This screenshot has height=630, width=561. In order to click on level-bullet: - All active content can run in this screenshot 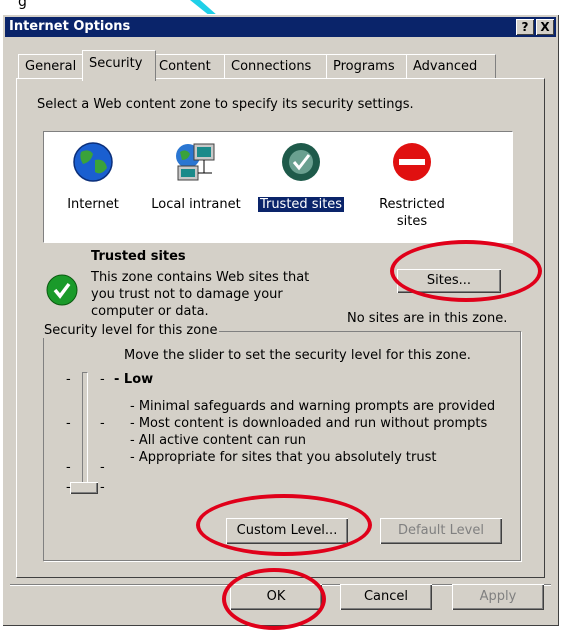, I will do `click(218, 440)`.